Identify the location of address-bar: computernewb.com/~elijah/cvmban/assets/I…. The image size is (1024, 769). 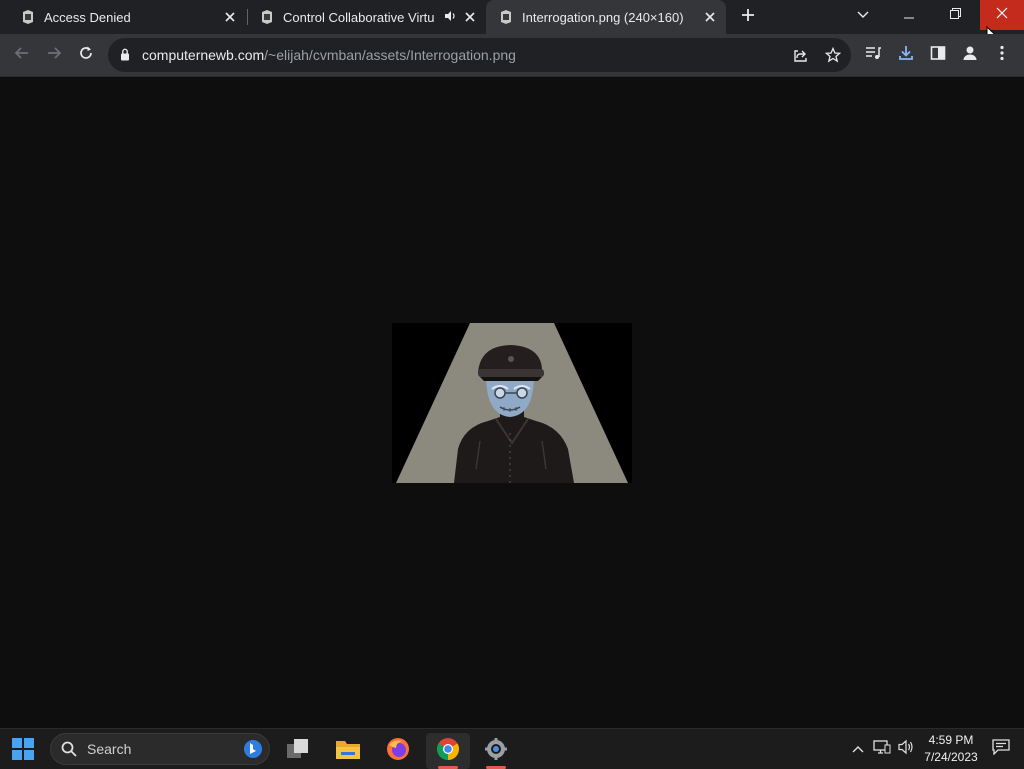
(479, 55).